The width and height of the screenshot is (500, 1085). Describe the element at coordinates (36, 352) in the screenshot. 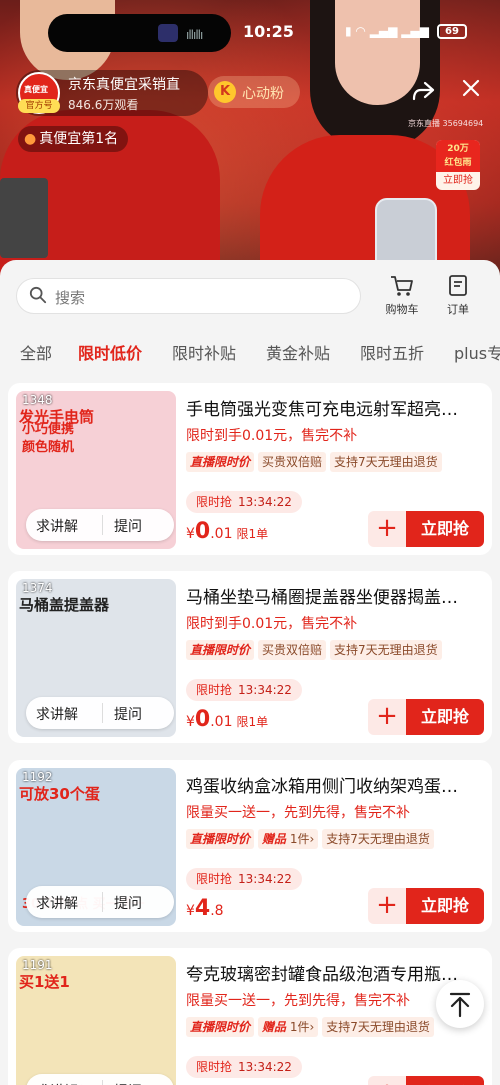

I see `tab-all: 全部` at that location.